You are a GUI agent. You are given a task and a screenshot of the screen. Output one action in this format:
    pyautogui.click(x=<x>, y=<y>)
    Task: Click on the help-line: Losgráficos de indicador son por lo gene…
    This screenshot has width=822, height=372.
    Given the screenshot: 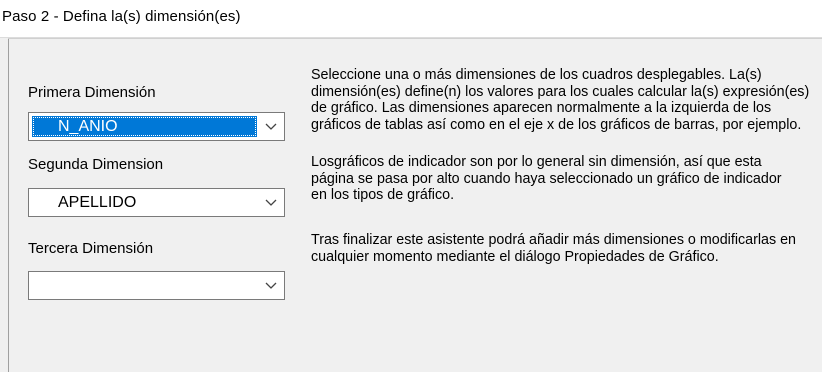 What is the action you would take?
    pyautogui.click(x=536, y=162)
    